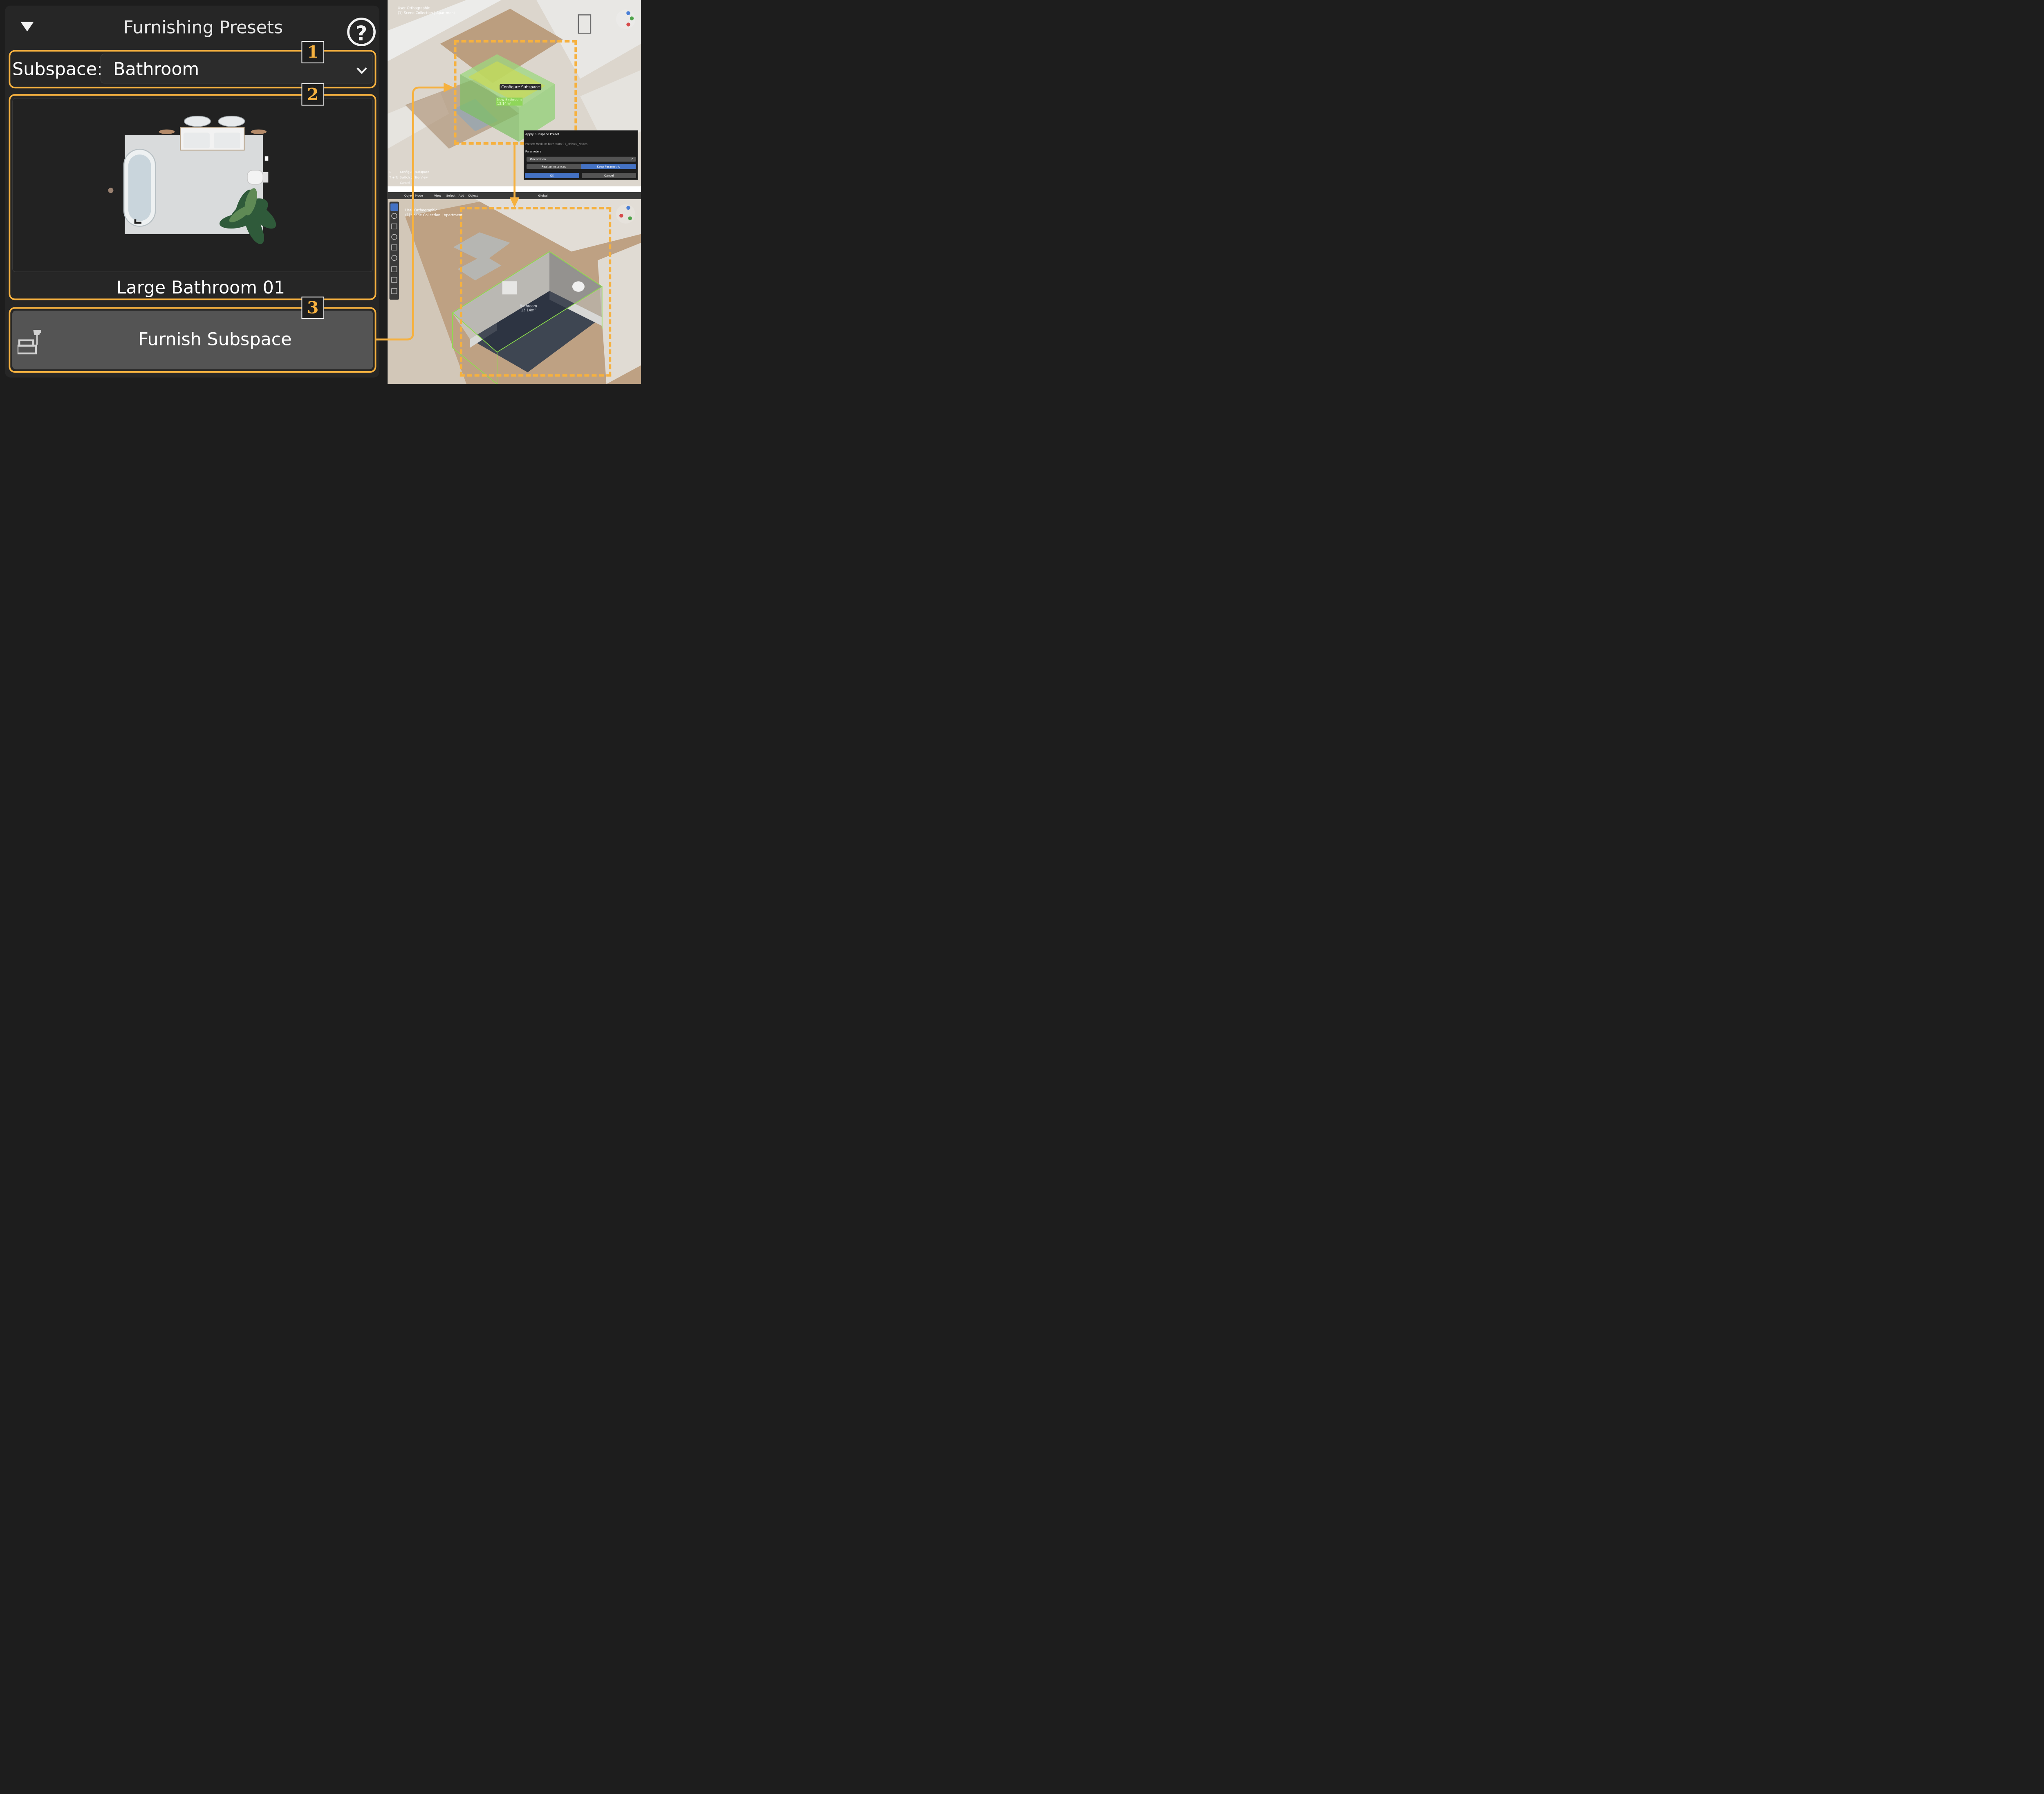 Image resolution: width=2044 pixels, height=1794 pixels. I want to click on flow-arrows, so click(448, 211).